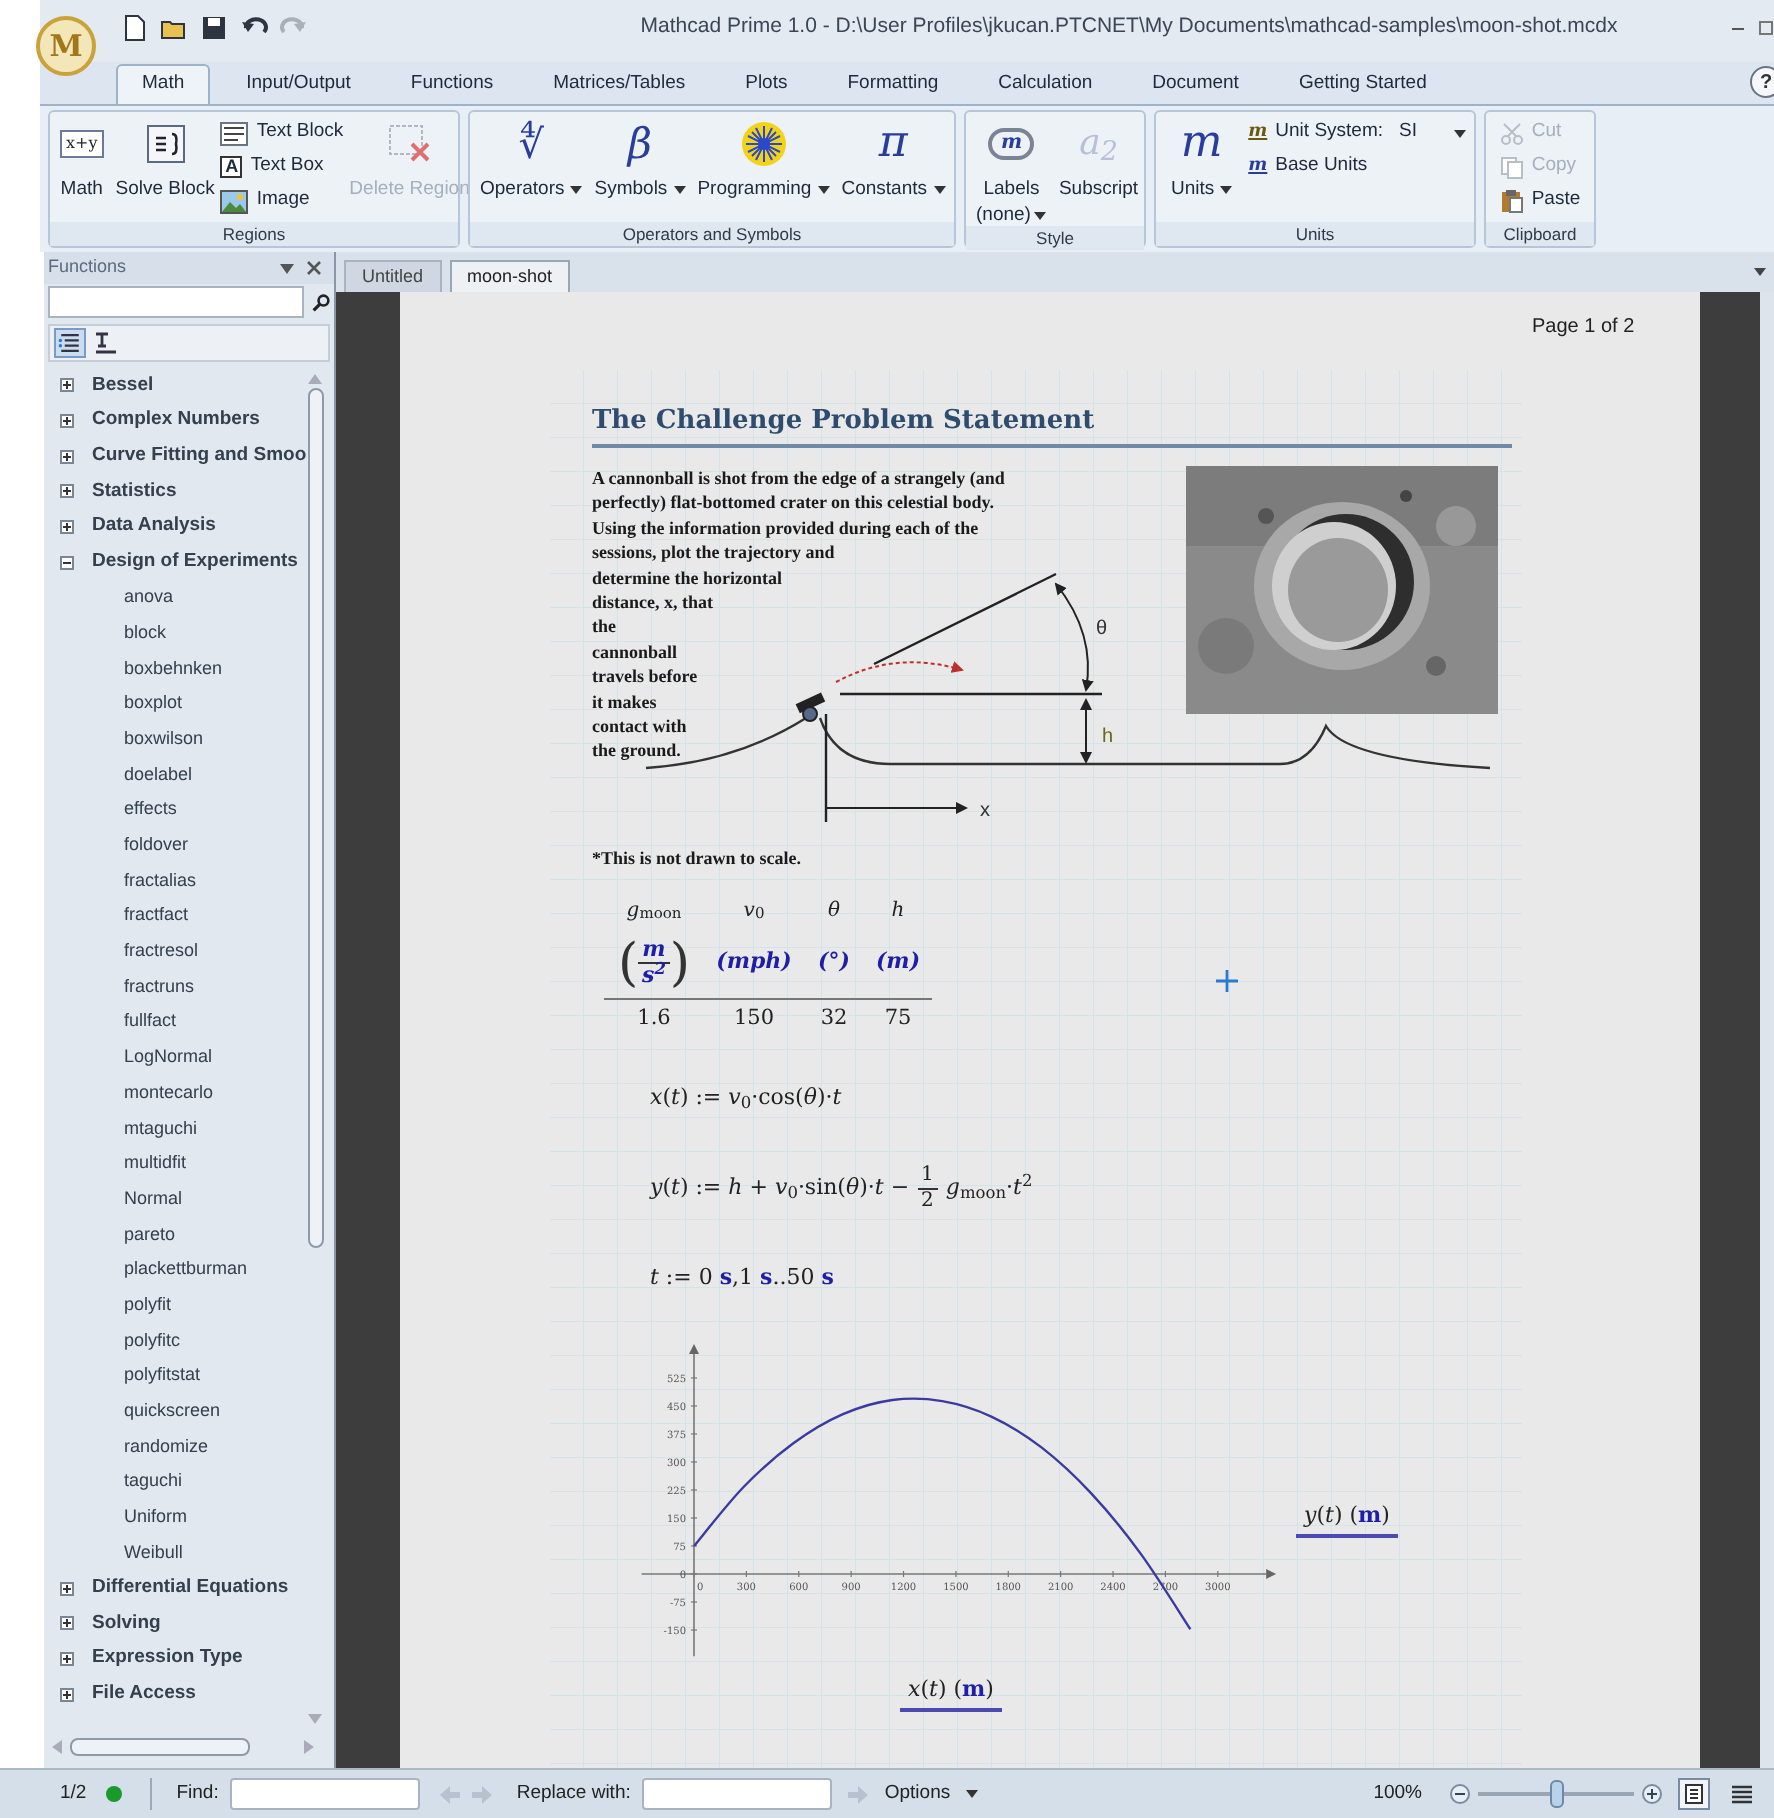 This screenshot has height=1818, width=1774. I want to click on tree-item: Curve Fitting and Smoo, so click(175, 456).